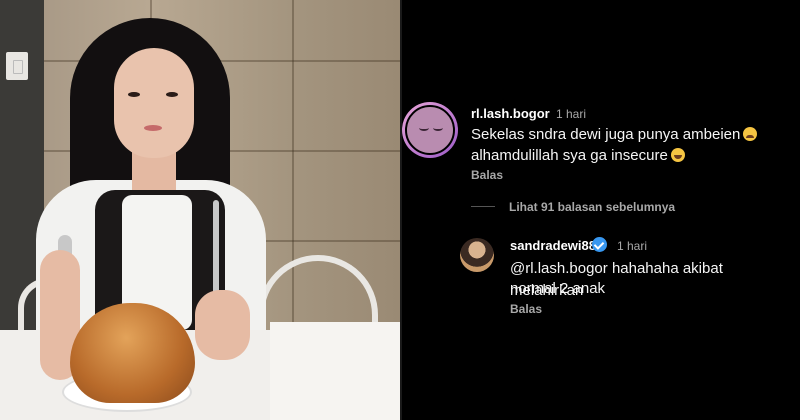  I want to click on comment-text-line-2: alhamdulillah sya ga insecure, so click(578, 156).